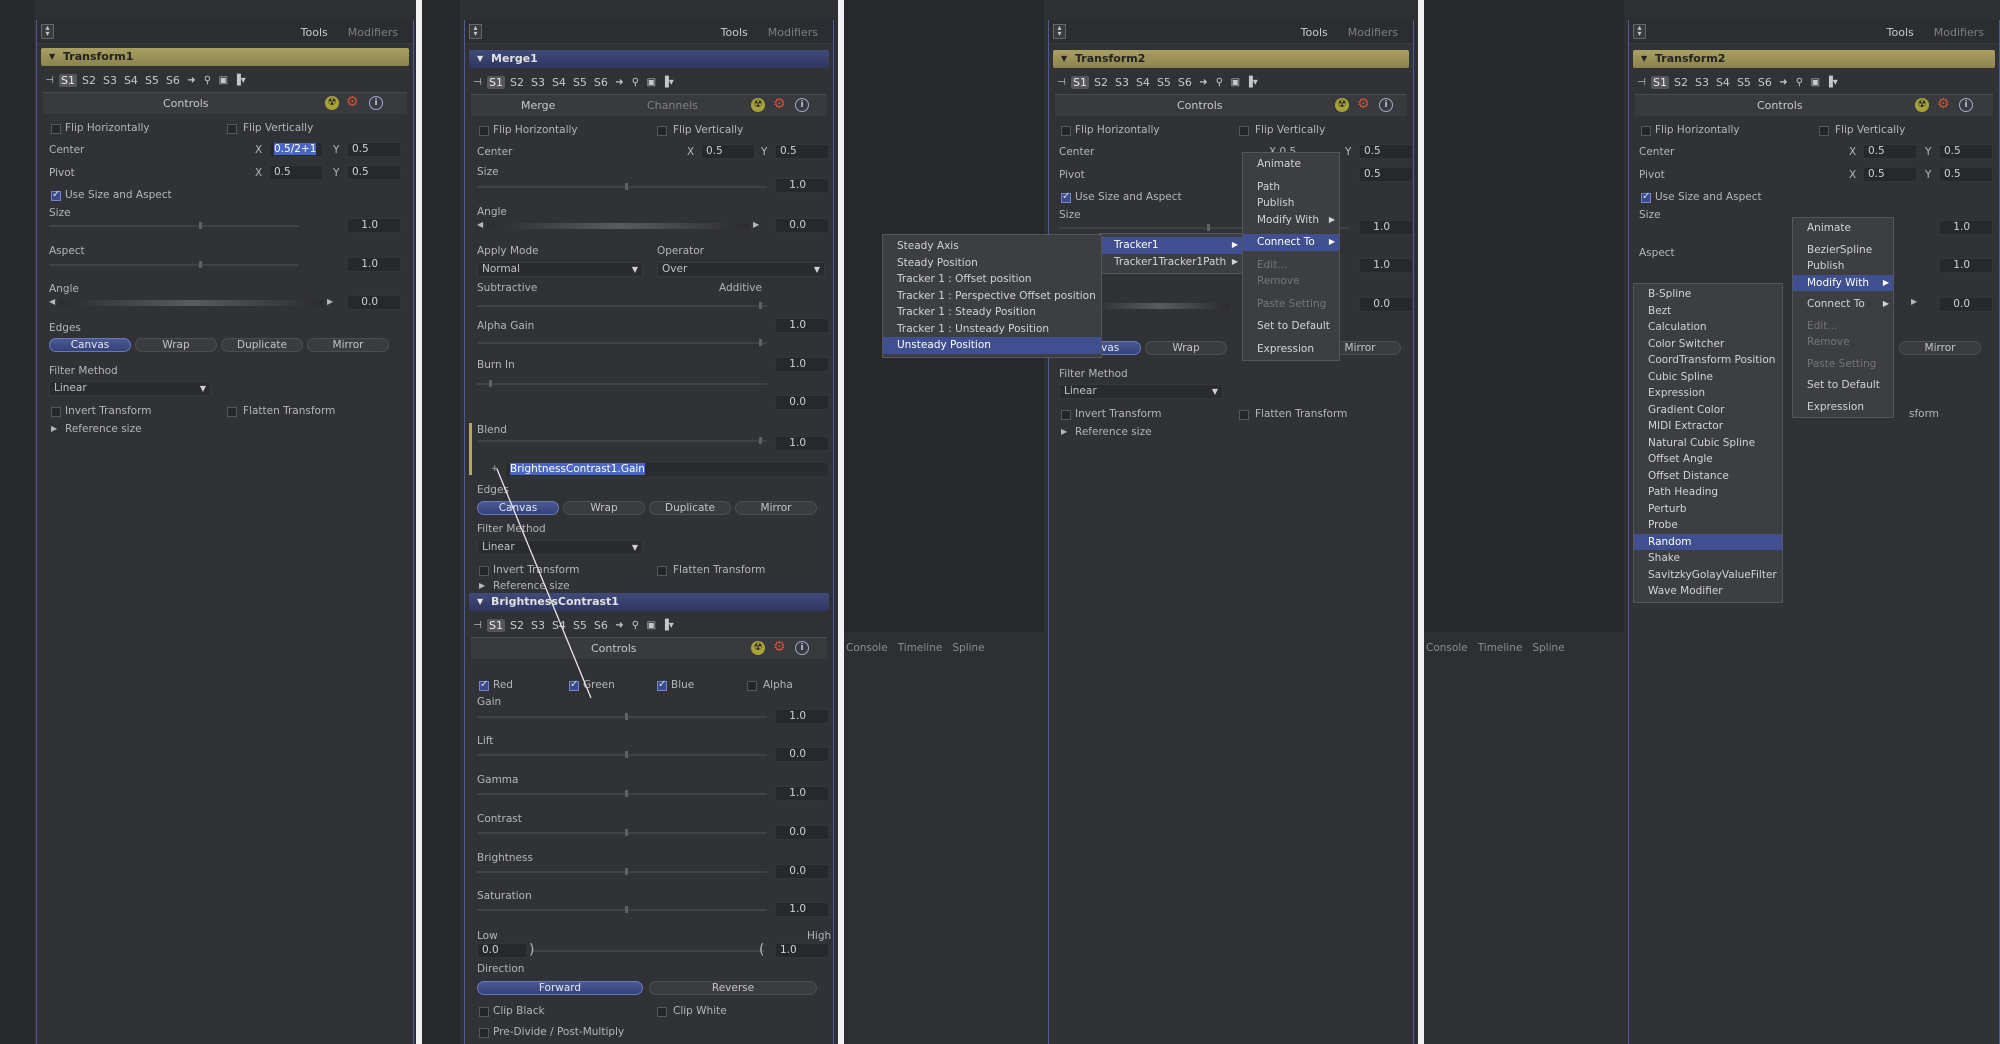 This screenshot has height=1044, width=2000. I want to click on menu-modifier-item: Expression, so click(1708, 393).